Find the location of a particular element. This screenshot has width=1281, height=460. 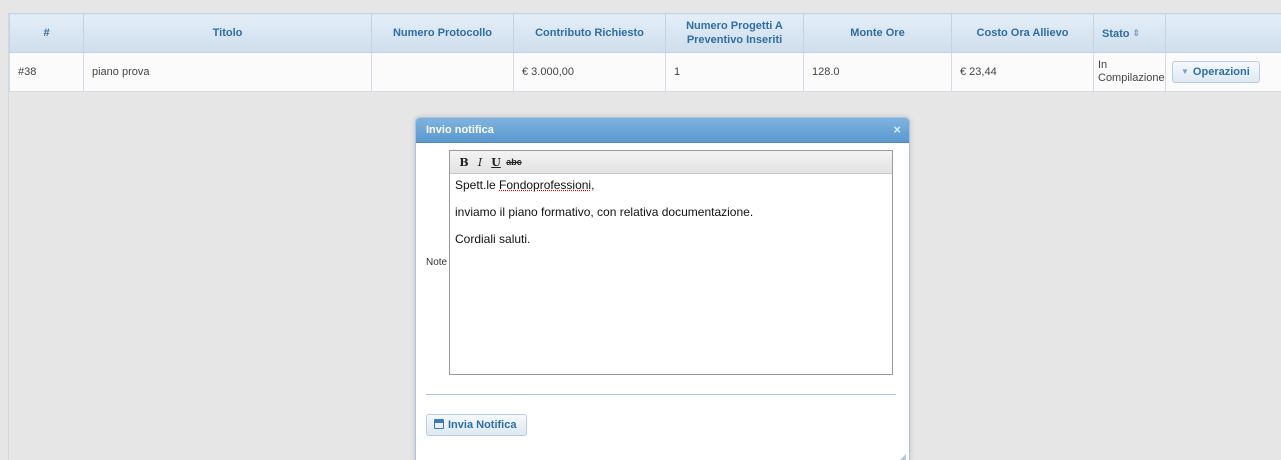

operazioni-label: Operazioni is located at coordinates (1221, 72).